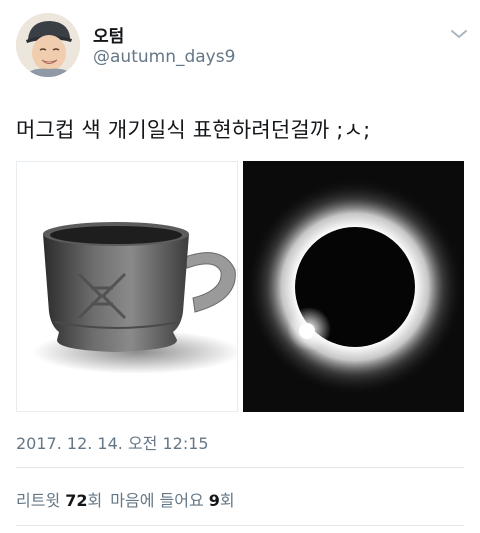 This screenshot has height=533, width=480. What do you see at coordinates (157, 500) in the screenshot?
I see `like-label: 마음에 들어요` at bounding box center [157, 500].